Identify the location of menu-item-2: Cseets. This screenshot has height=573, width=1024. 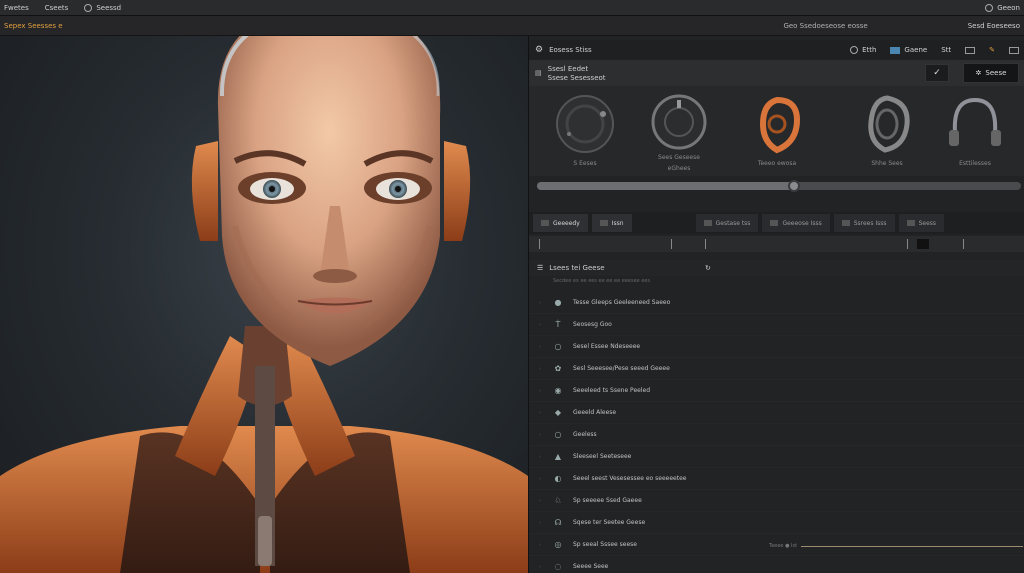
(57, 8).